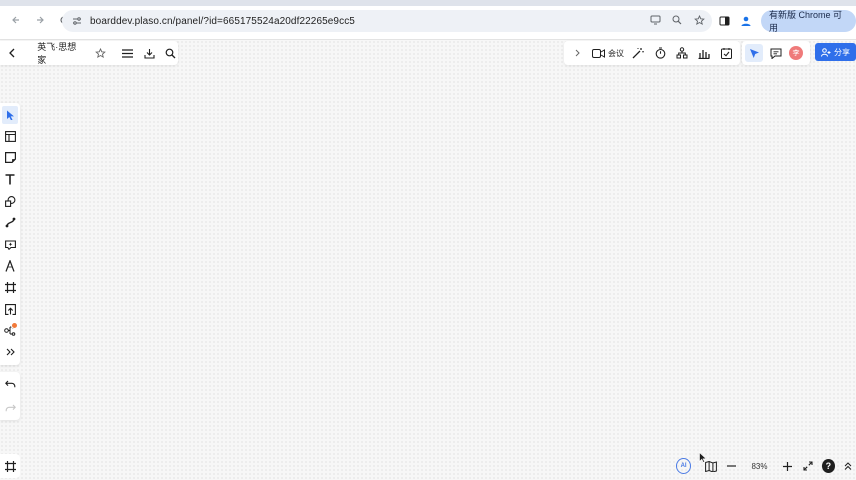 The width and height of the screenshot is (856, 480). I want to click on frames-panel-button, so click(10, 466).